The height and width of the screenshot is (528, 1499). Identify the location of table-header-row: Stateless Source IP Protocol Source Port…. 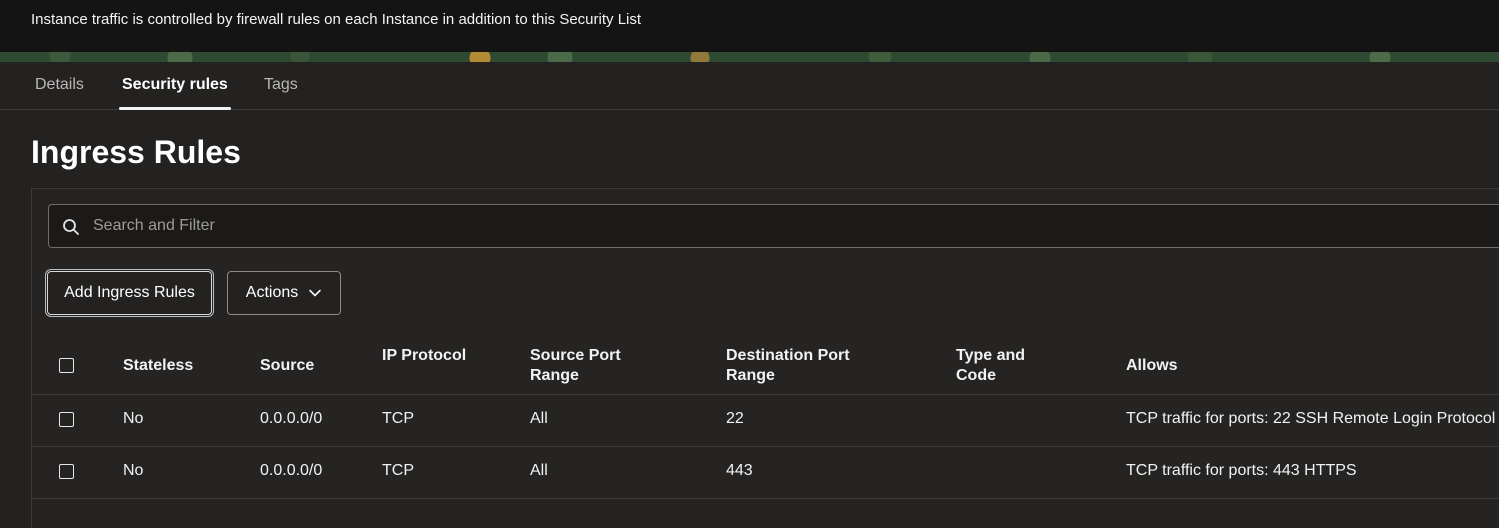
(765, 367).